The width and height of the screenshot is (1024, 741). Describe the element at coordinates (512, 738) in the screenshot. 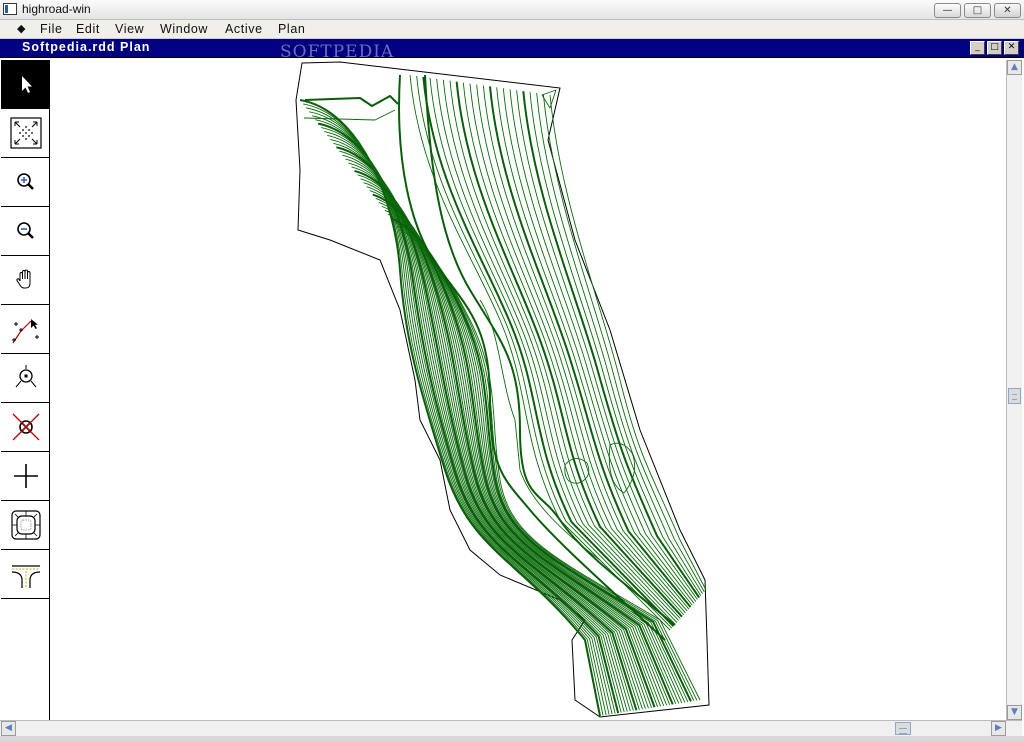

I see `status-strip` at that location.